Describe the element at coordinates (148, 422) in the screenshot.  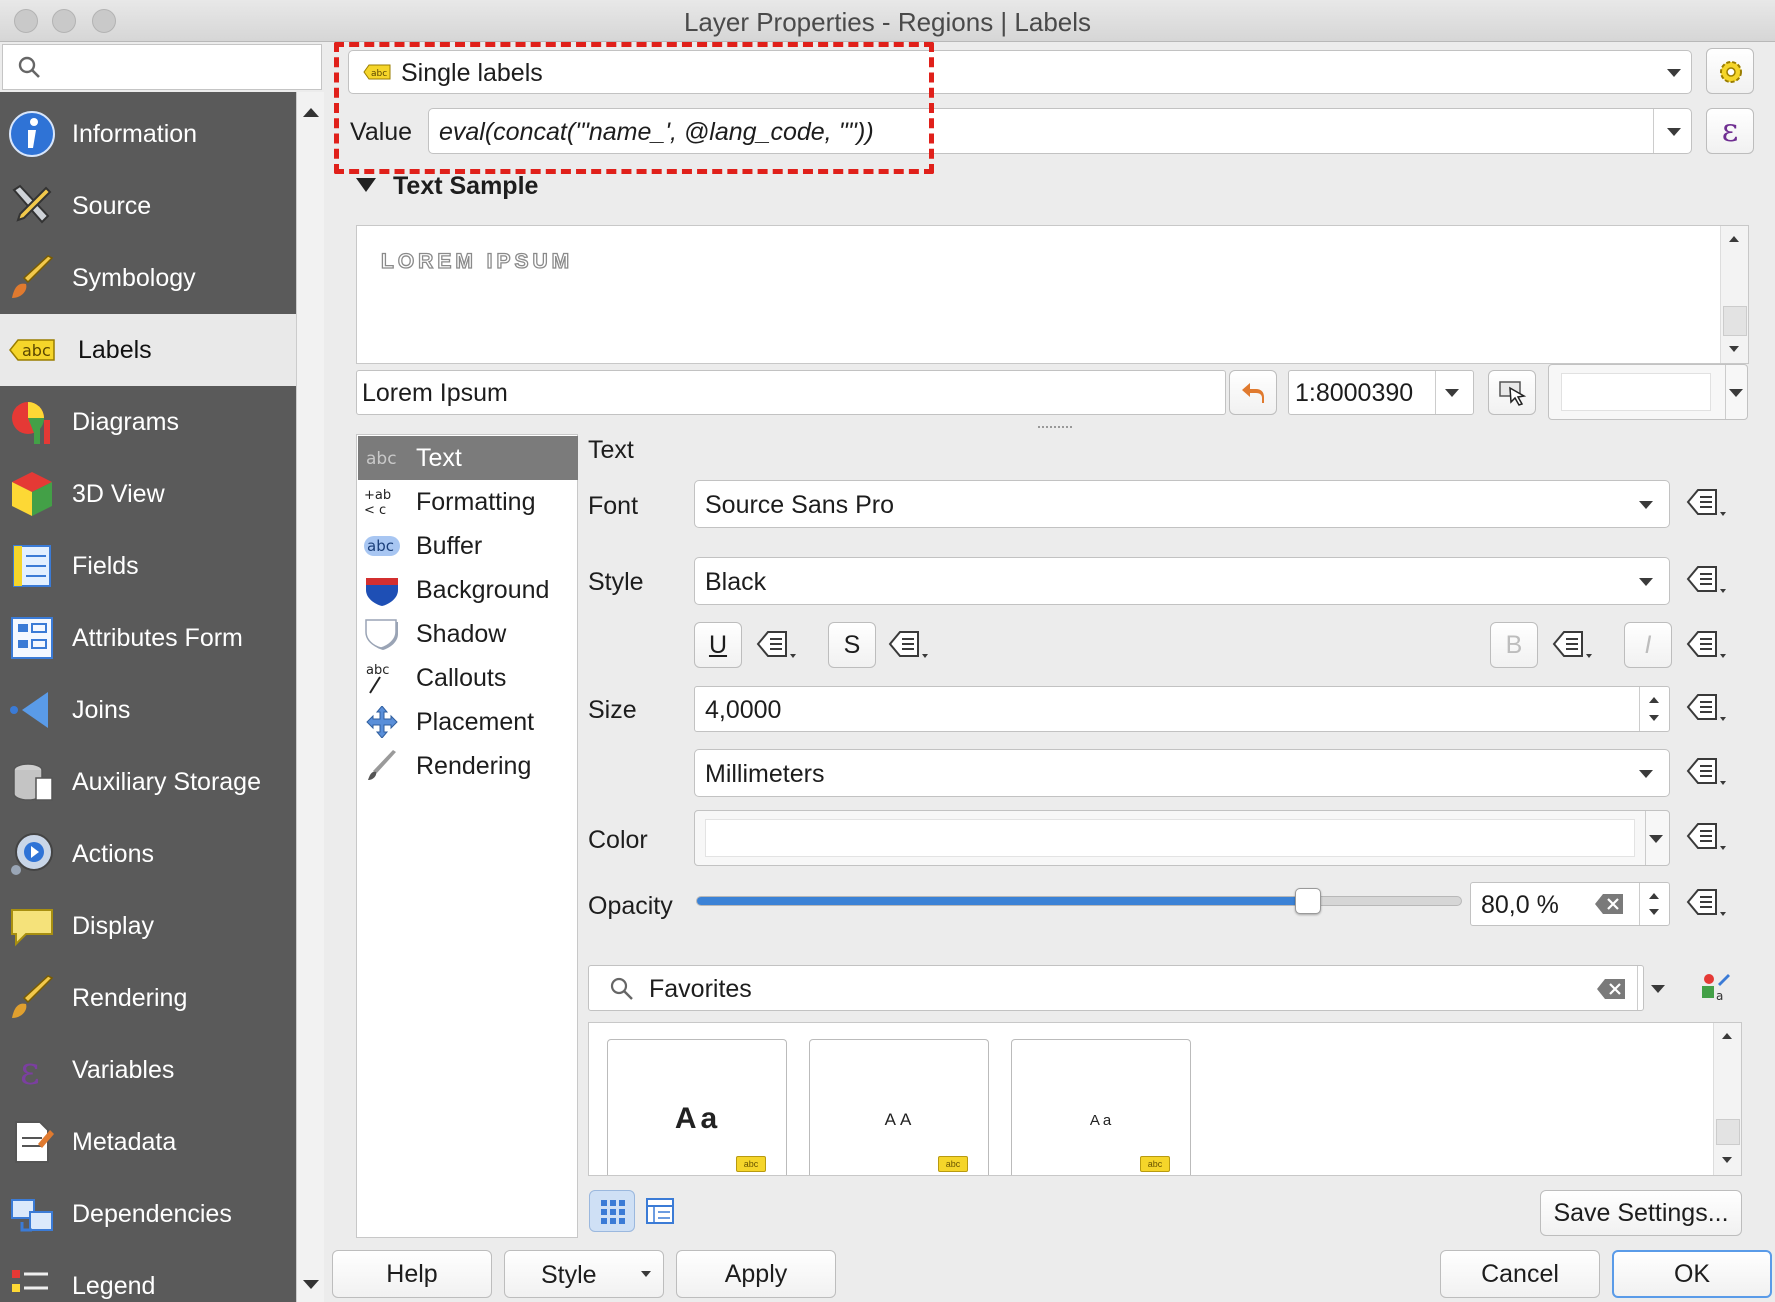
I see `sidebar-item-diagrams: Diagrams` at that location.